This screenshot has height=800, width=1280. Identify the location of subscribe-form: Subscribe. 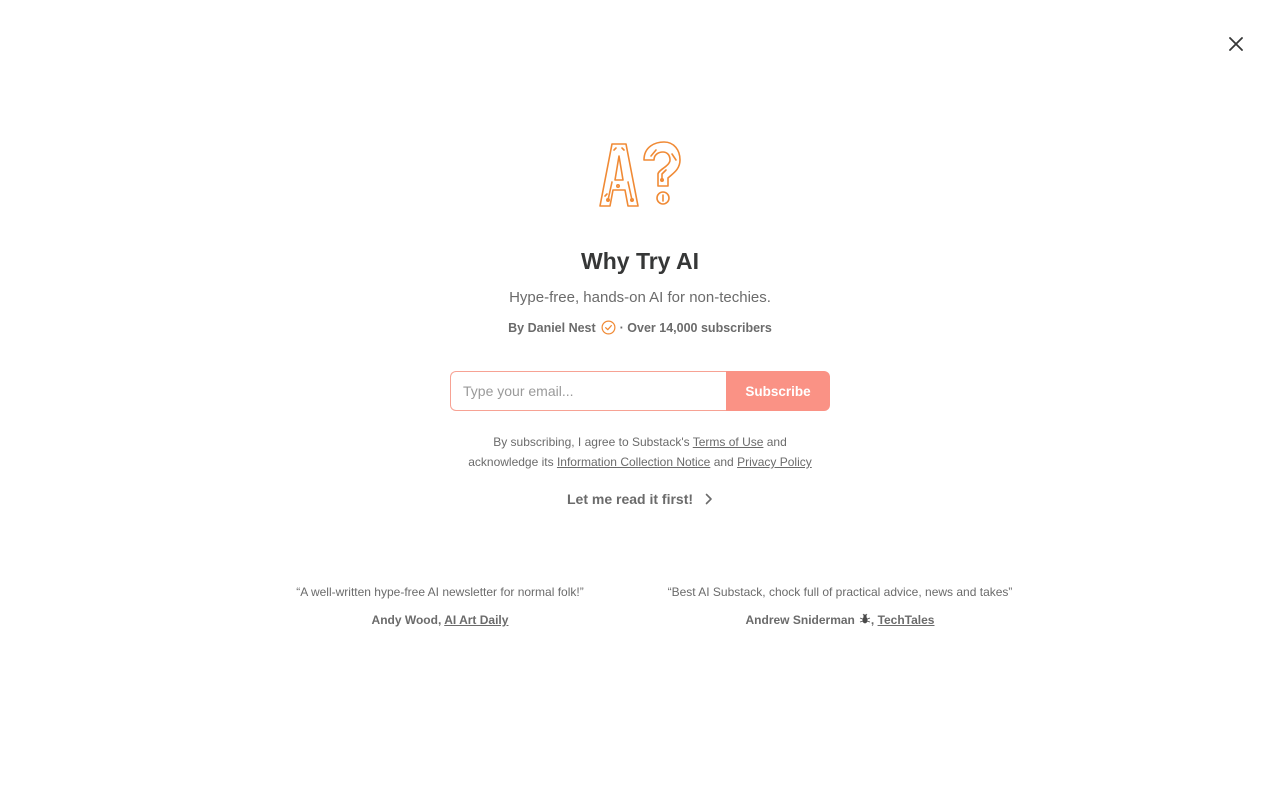
(640, 391).